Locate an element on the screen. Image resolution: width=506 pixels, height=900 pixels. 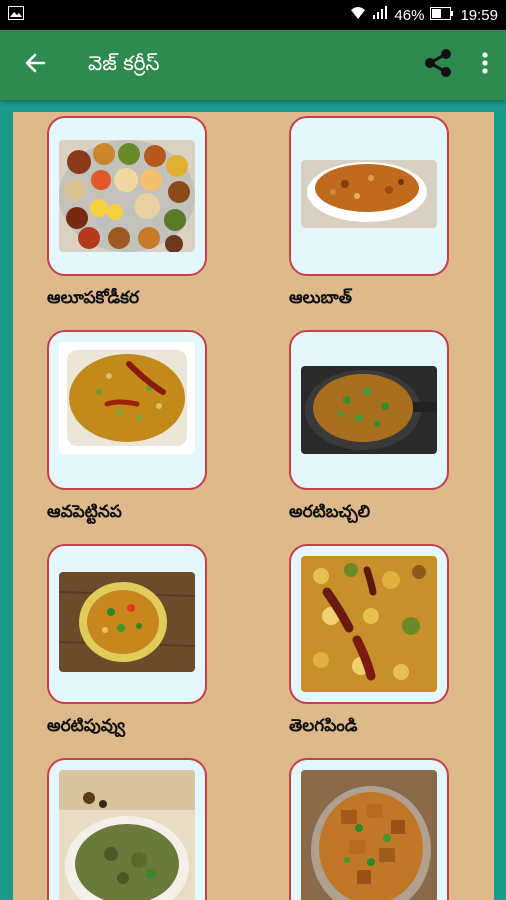
more-options-button is located at coordinates (485, 65).